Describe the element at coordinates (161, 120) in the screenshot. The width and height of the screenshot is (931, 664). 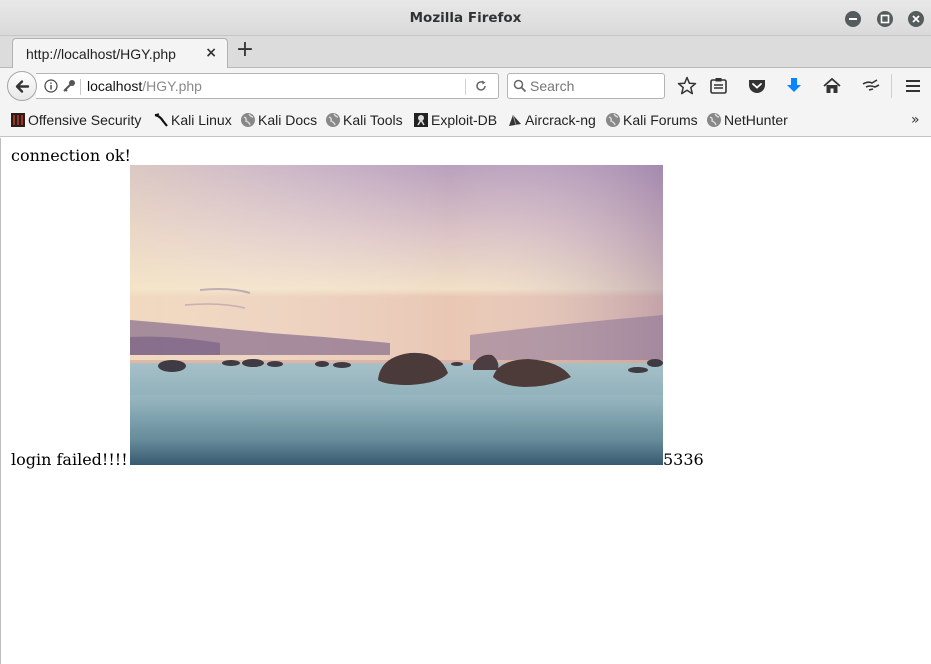
I see `kali-dragon-icon` at that location.